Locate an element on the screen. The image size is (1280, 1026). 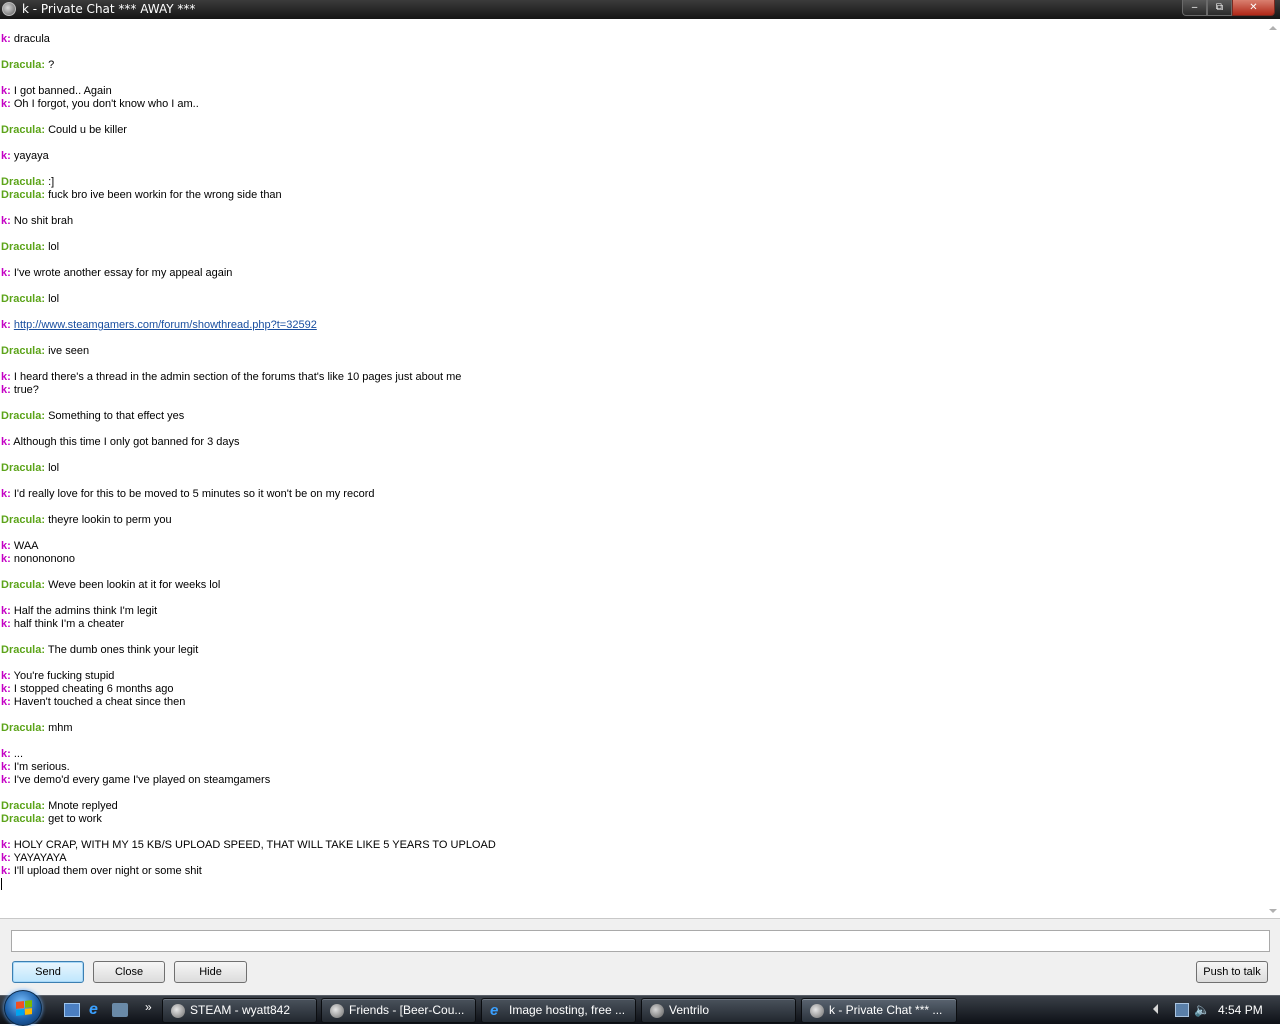
message-text: I stopped cheating 6 months ago is located at coordinates (93, 689).